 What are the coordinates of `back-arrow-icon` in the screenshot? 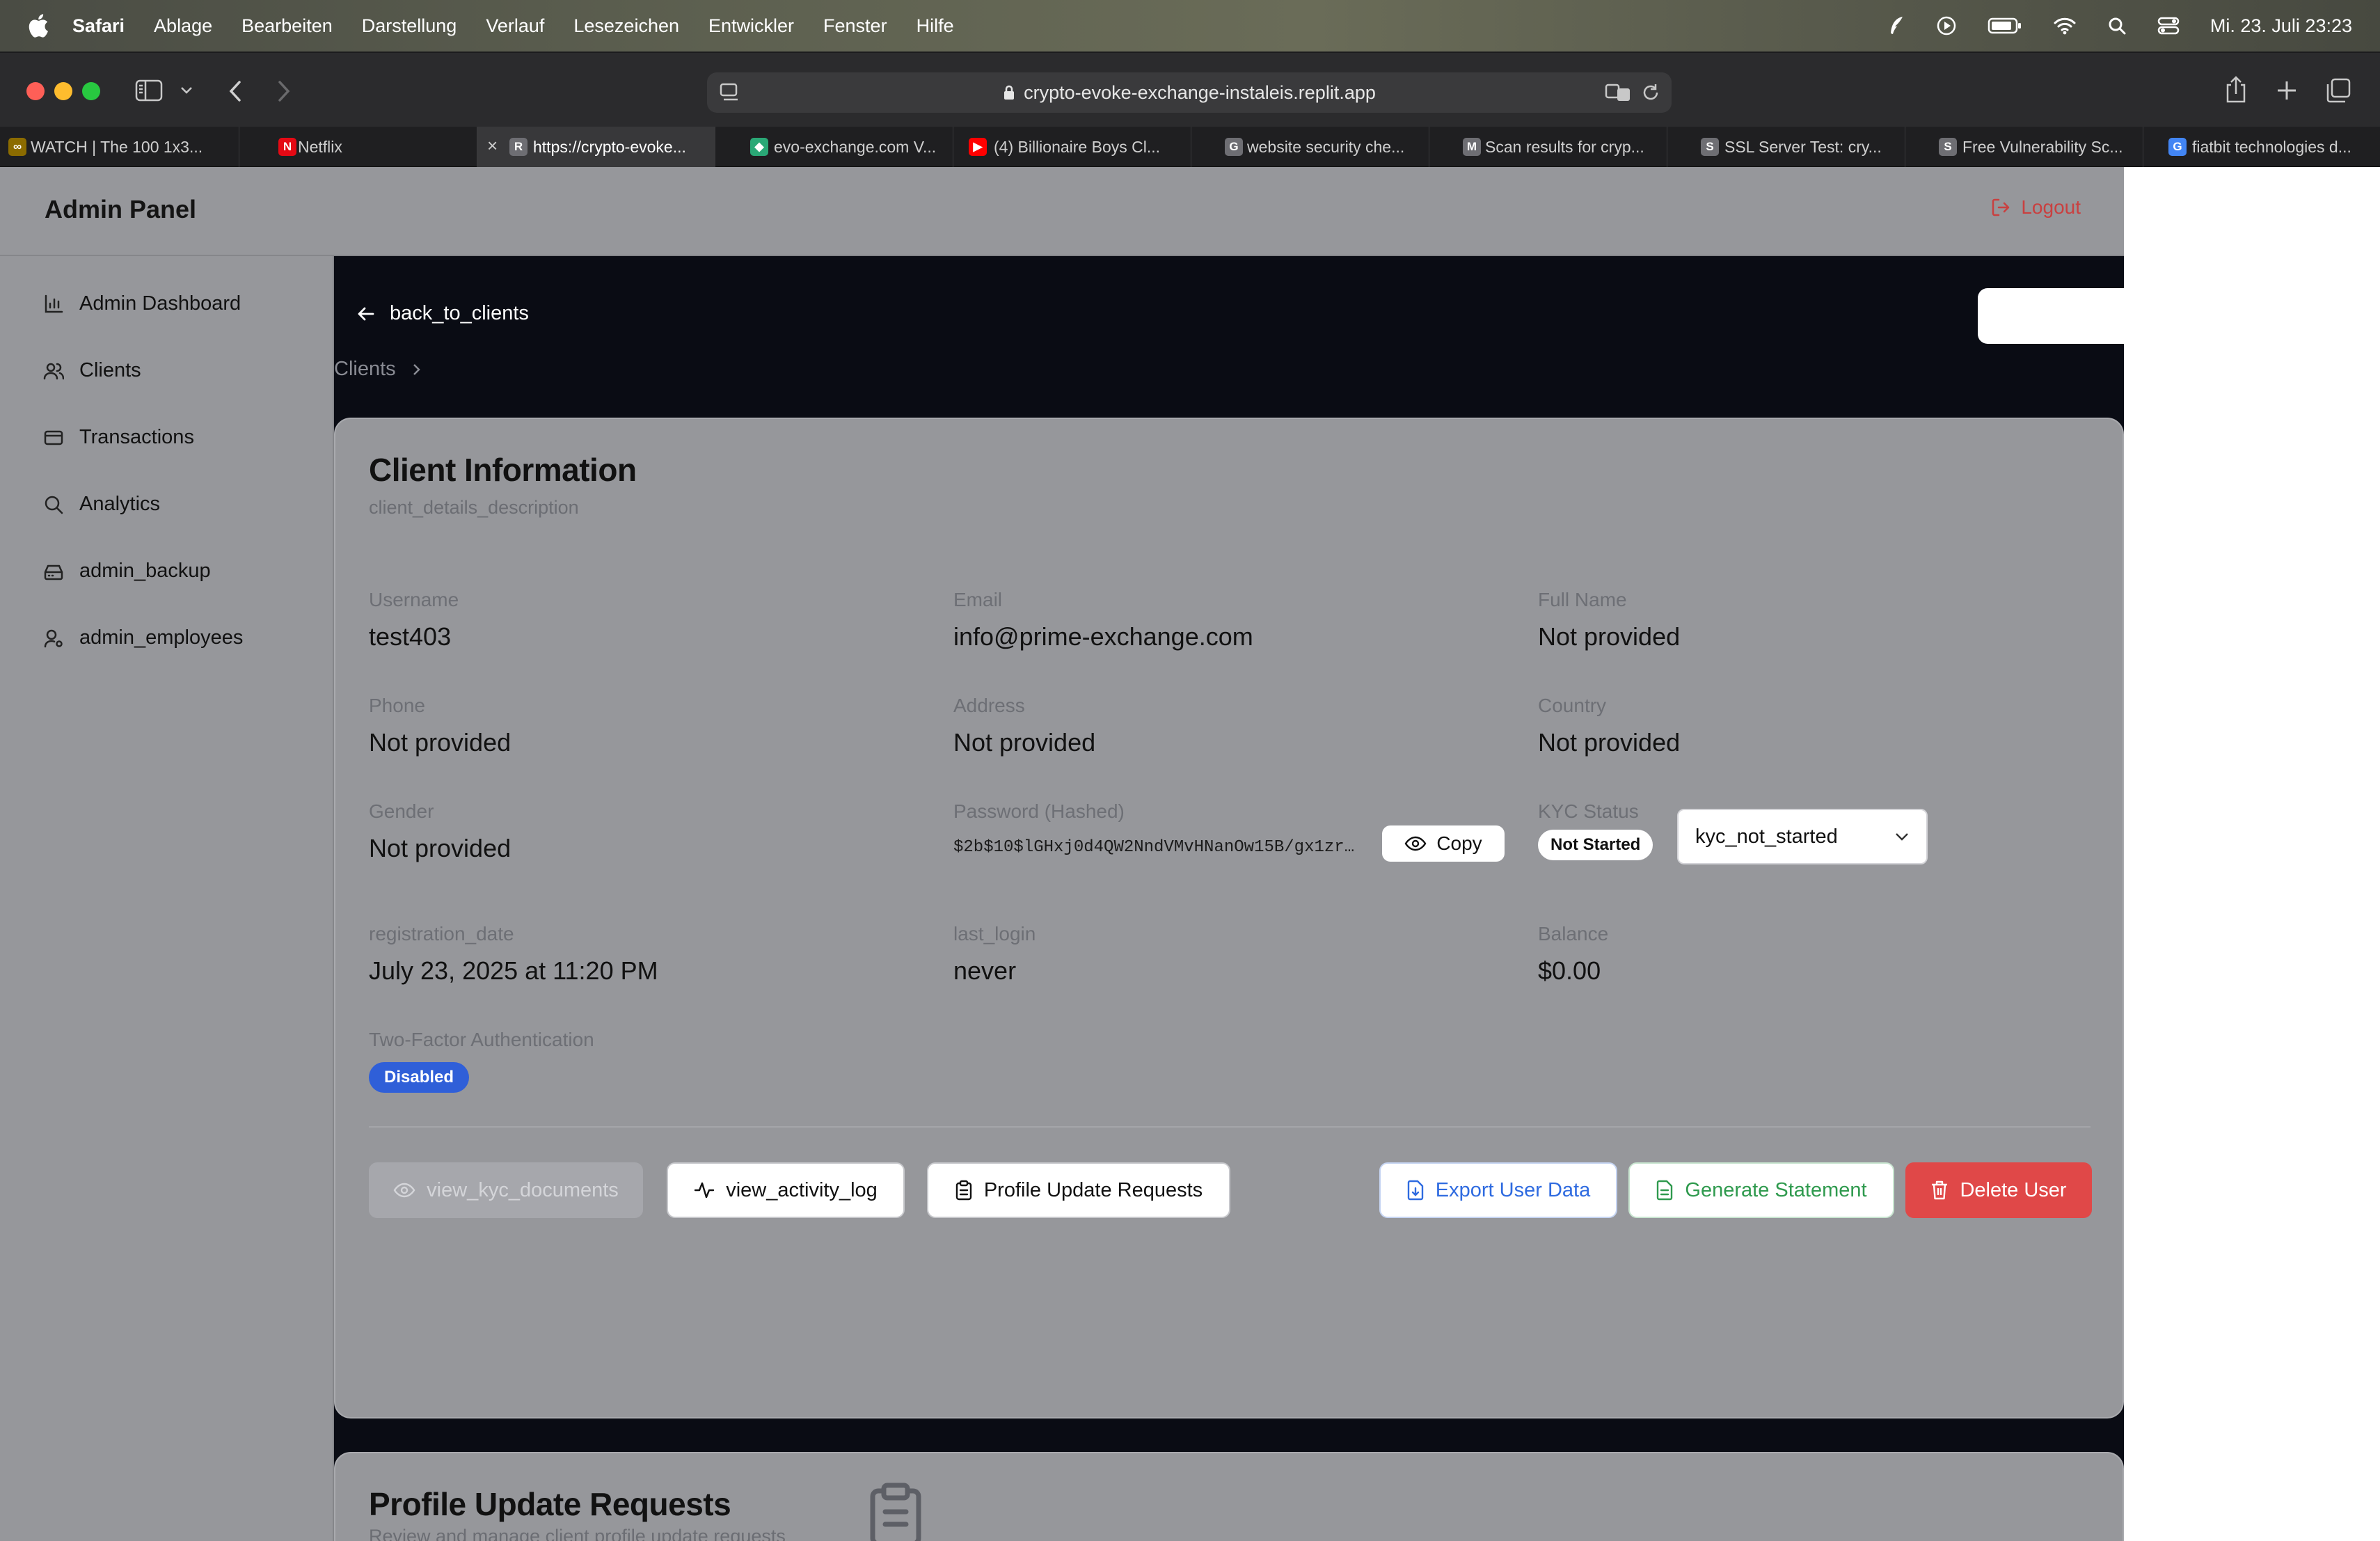 It's located at (235, 91).